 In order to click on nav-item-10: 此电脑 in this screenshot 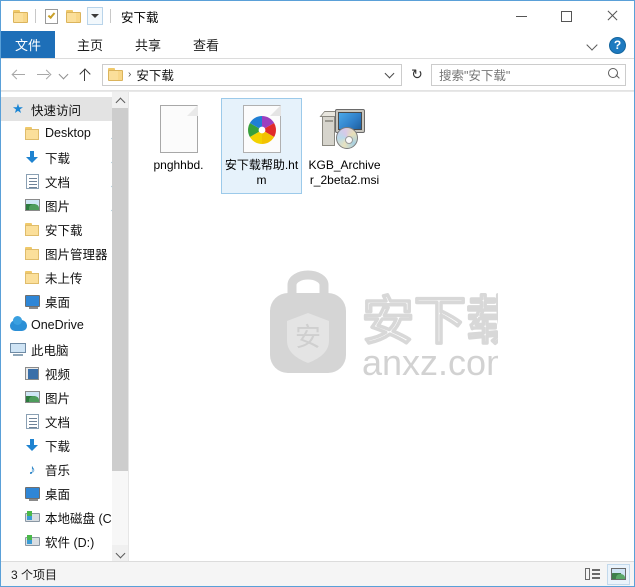, I will do `click(64, 349)`.